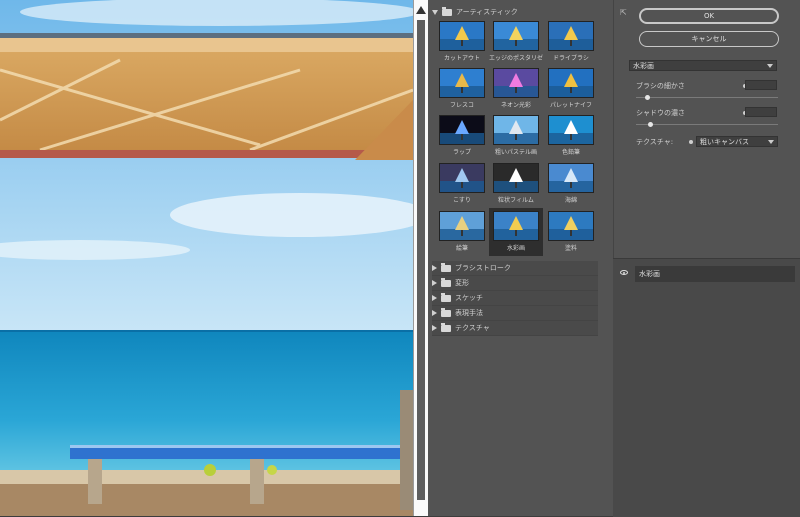 This screenshot has width=800, height=517. I want to click on filter-thumb-item: 色鉛筆, so click(571, 136).